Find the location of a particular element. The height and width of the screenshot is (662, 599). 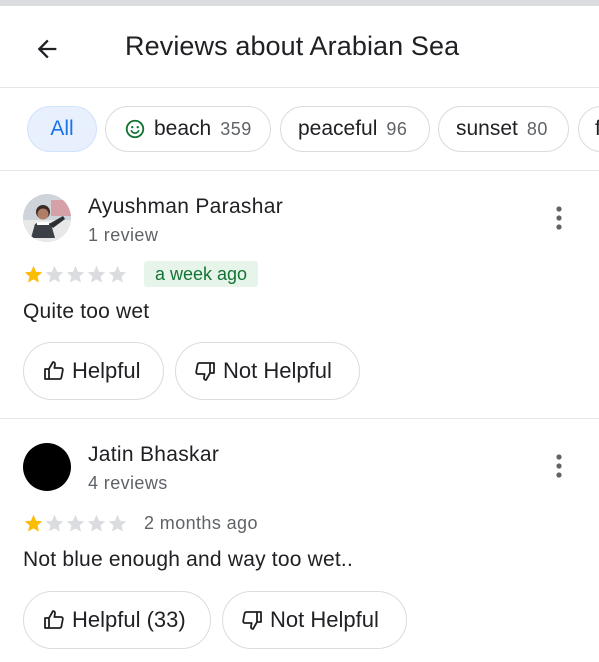

avatar-photo is located at coordinates (47, 218).